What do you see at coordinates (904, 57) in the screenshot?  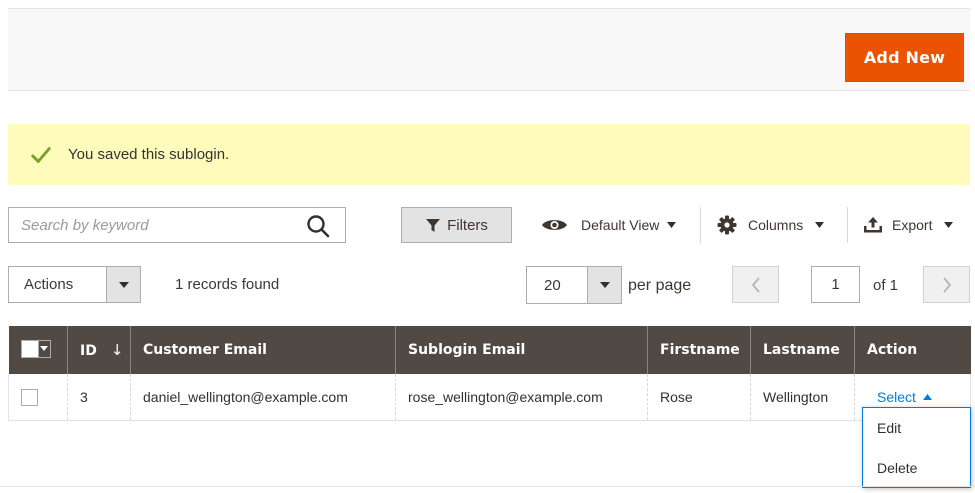 I see `add-new-button: Add New` at bounding box center [904, 57].